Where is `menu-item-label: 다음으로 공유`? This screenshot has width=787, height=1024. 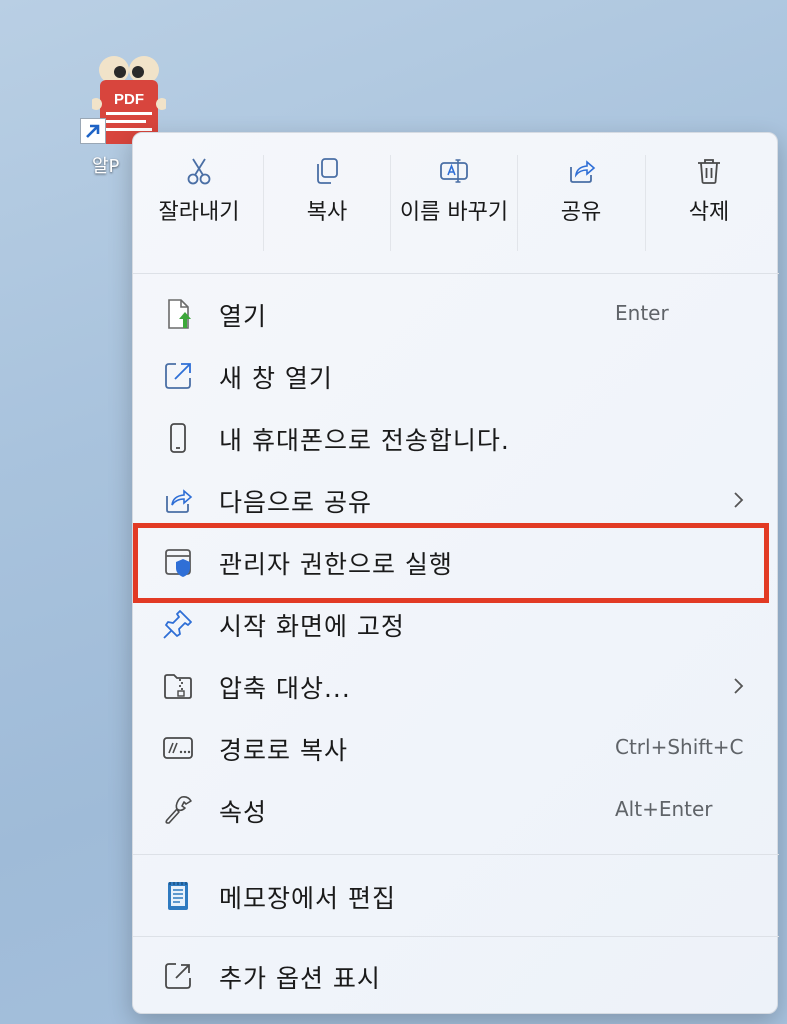
menu-item-label: 다음으로 공유 is located at coordinates (295, 502).